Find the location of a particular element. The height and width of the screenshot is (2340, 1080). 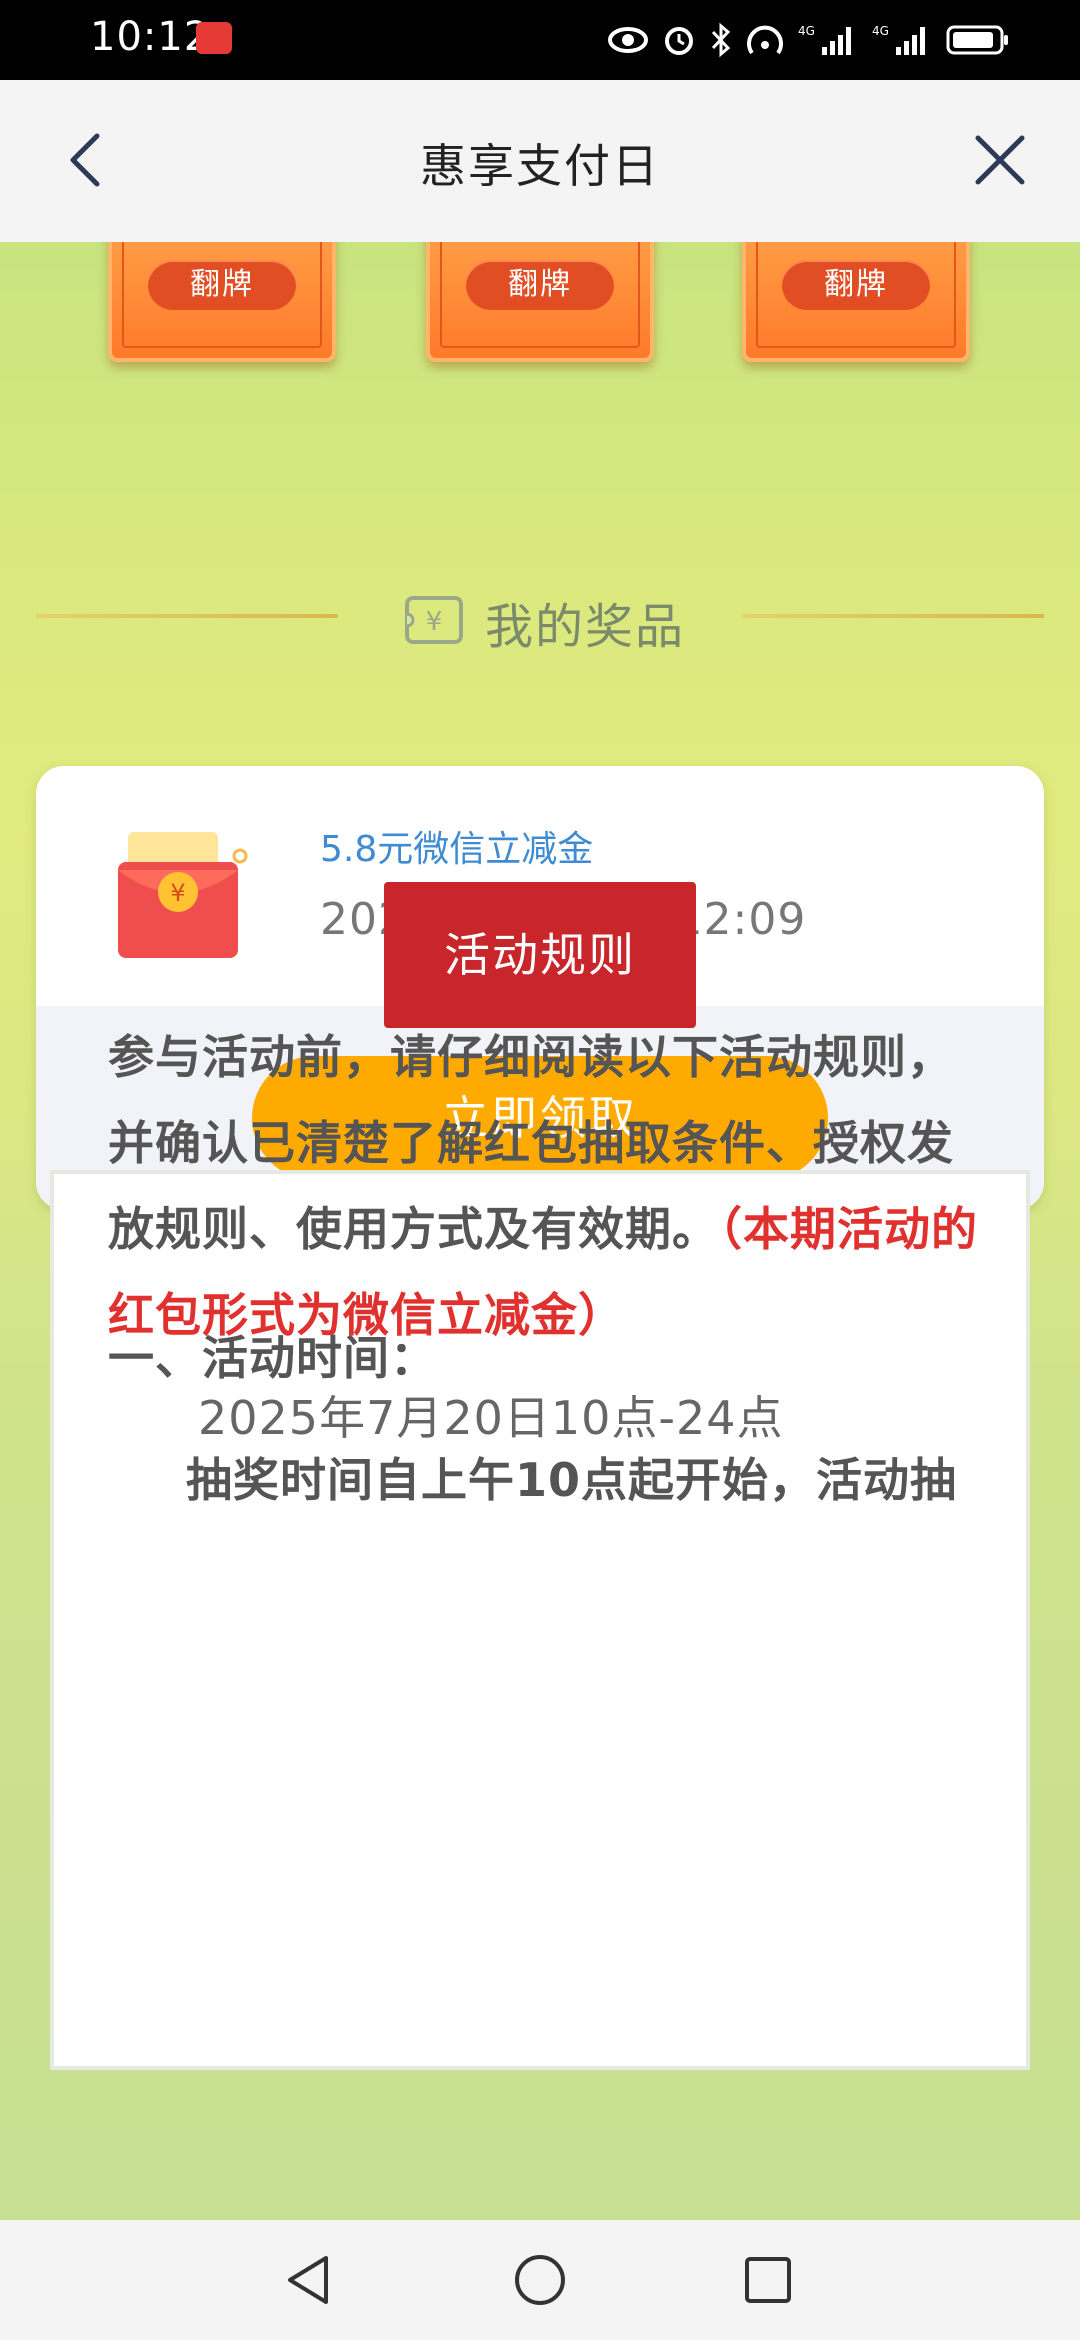

ticket-icon: ¥ is located at coordinates (434, 620).